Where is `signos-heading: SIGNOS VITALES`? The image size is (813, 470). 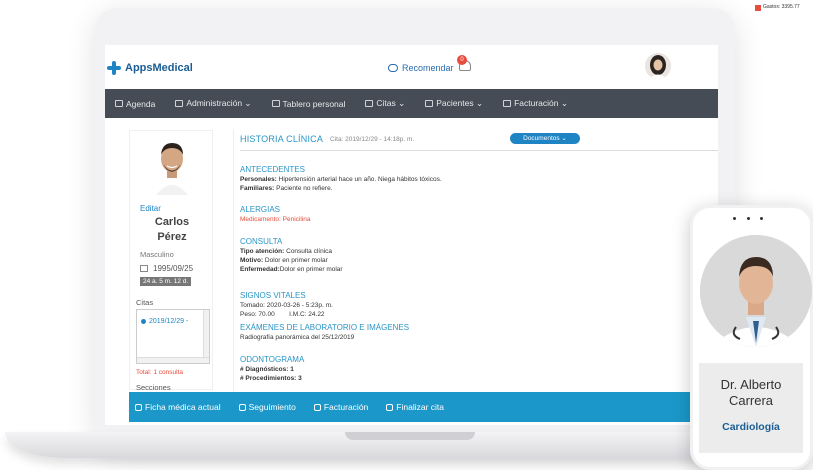
signos-heading: SIGNOS VITALES is located at coordinates (273, 295).